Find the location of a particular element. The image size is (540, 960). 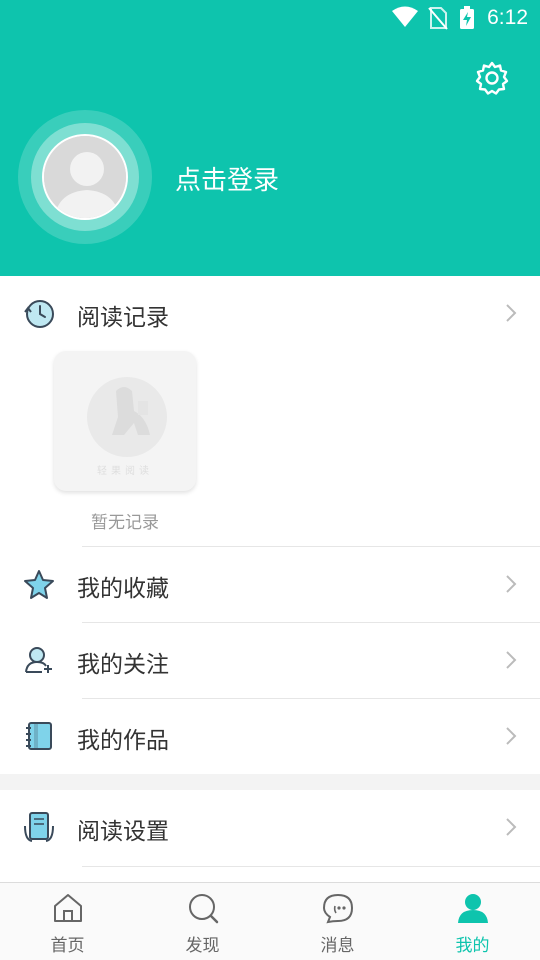

divider is located at coordinates (311, 866).